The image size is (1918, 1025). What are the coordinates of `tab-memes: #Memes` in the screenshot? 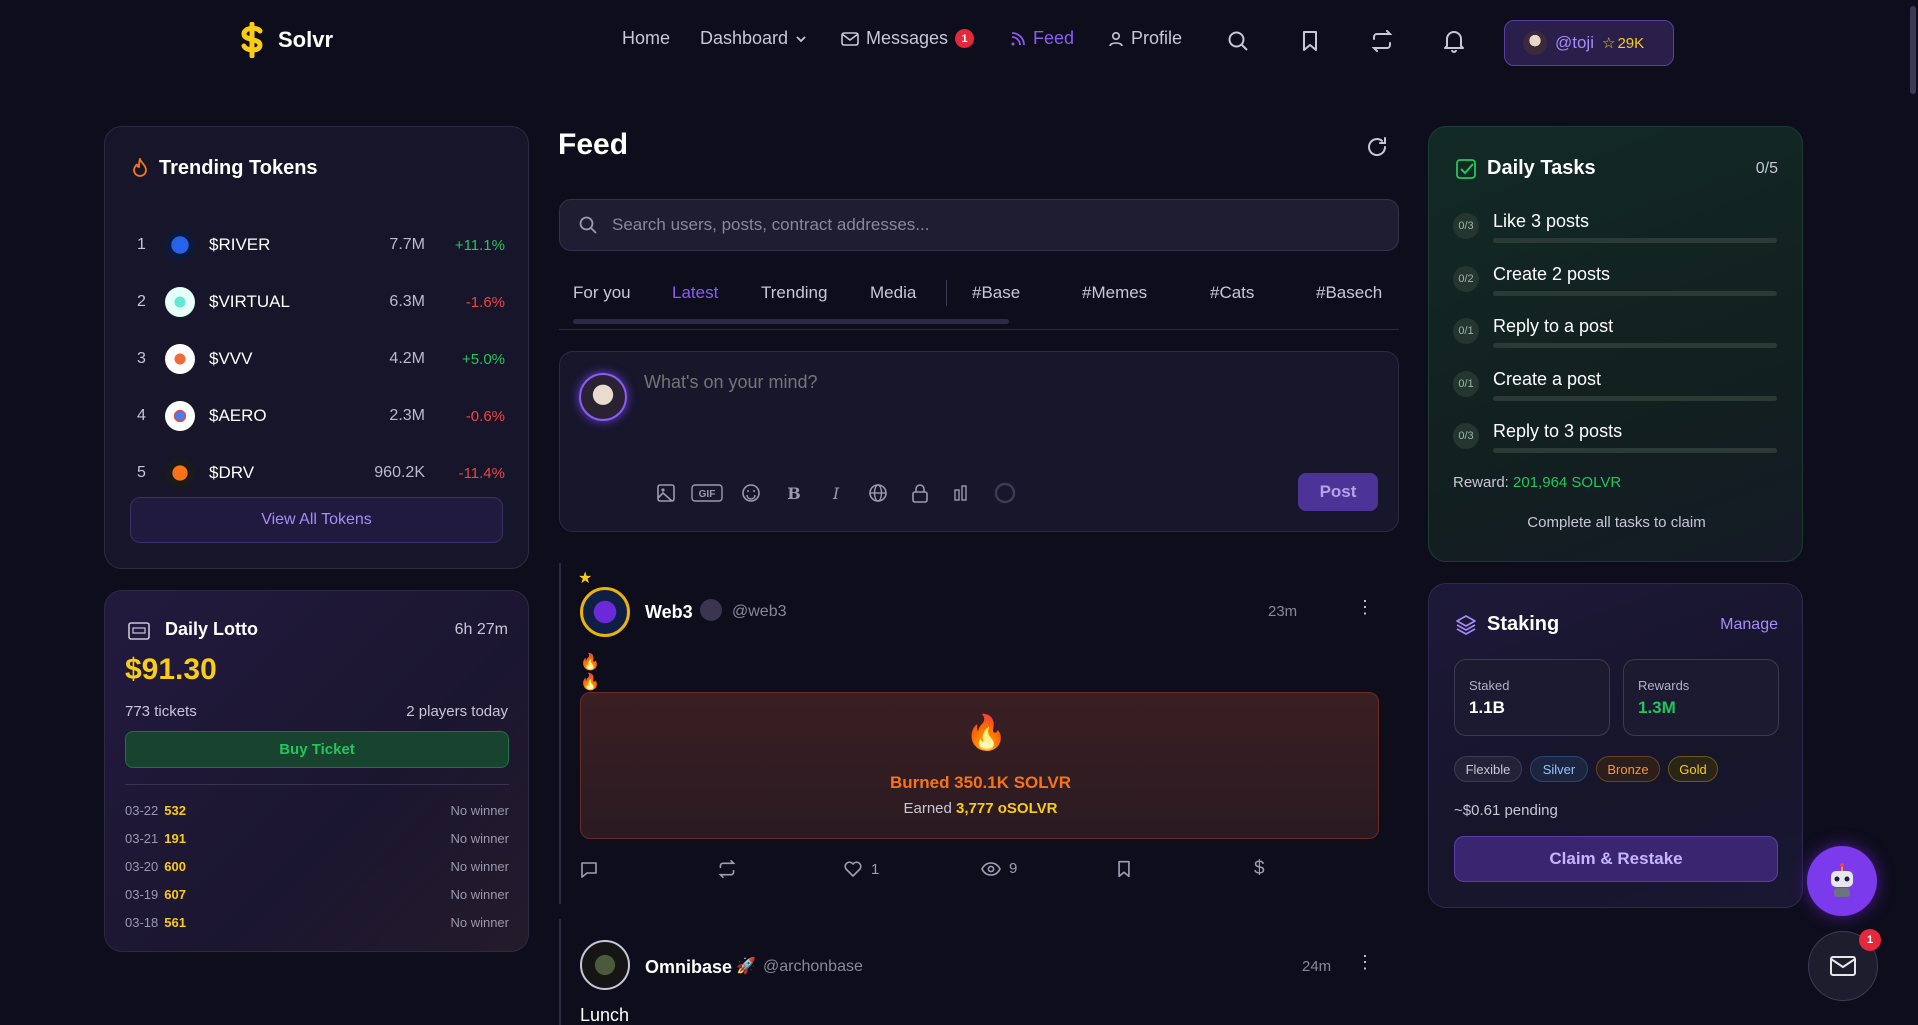 It's located at (1114, 293).